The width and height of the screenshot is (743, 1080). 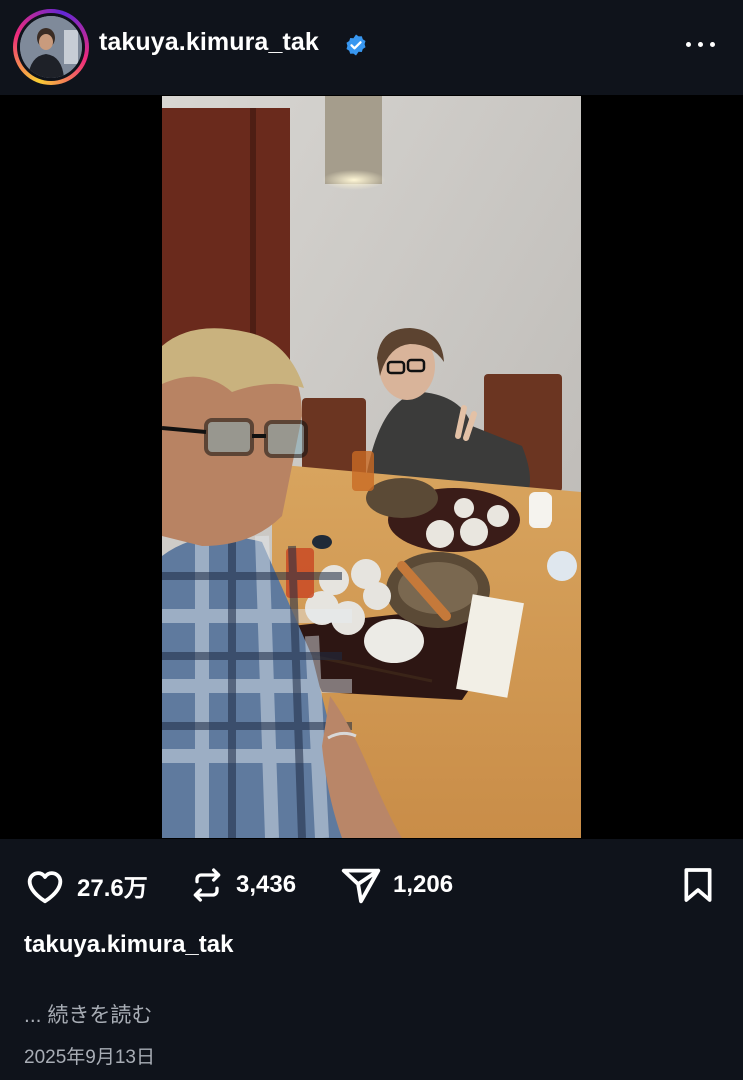 What do you see at coordinates (361, 886) in the screenshot?
I see `send-icon` at bounding box center [361, 886].